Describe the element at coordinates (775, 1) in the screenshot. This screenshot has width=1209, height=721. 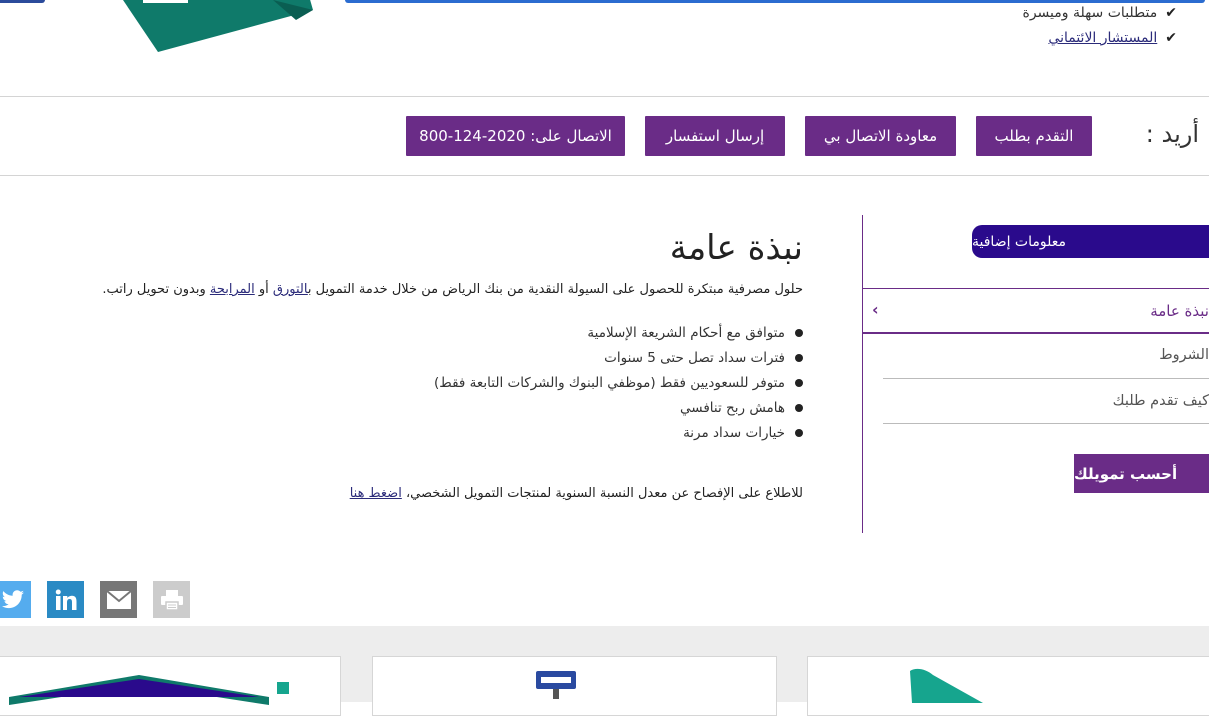
I see `top-bar-accent` at that location.